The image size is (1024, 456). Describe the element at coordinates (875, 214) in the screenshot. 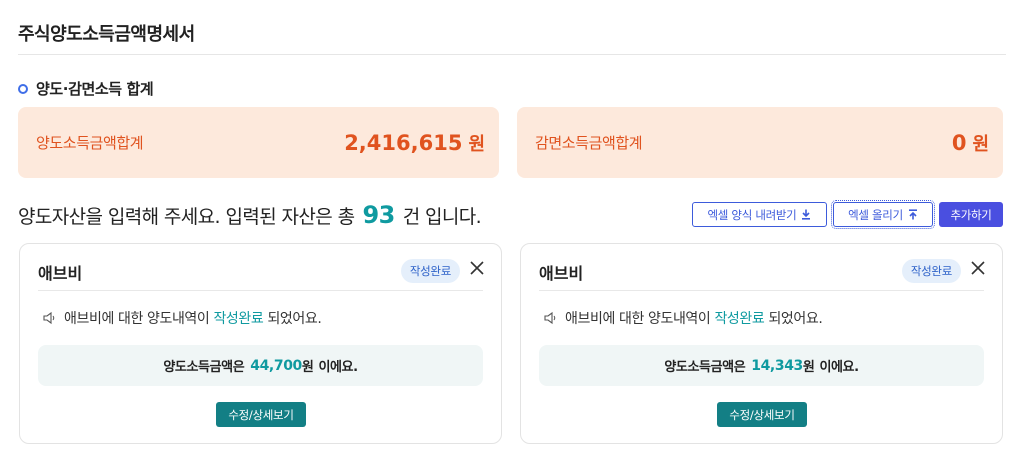

I see `excel-upload-label: 엑셀 올리기` at that location.